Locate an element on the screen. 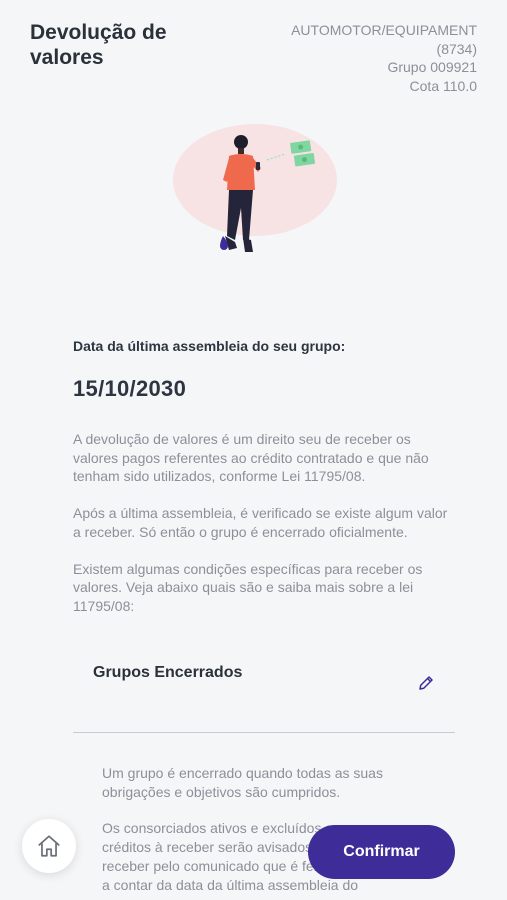 The width and height of the screenshot is (507, 900). group-info-code: (8734) is located at coordinates (456, 48).